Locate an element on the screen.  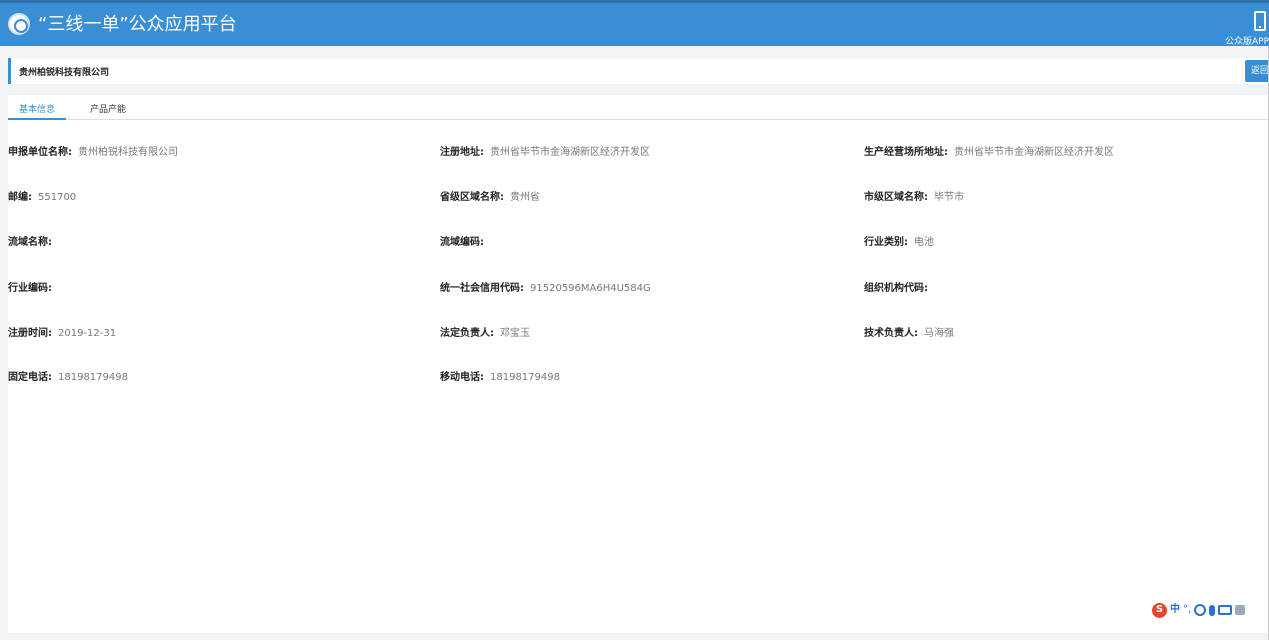
platform-logo-icon is located at coordinates (19, 24).